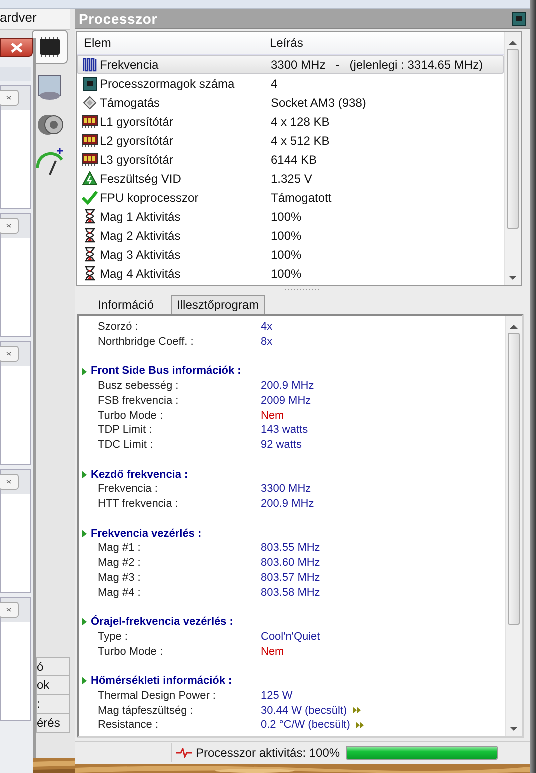 The image size is (536, 773). What do you see at coordinates (304, 711) in the screenshot?
I see `field-value: 30.44 W (becsült)` at bounding box center [304, 711].